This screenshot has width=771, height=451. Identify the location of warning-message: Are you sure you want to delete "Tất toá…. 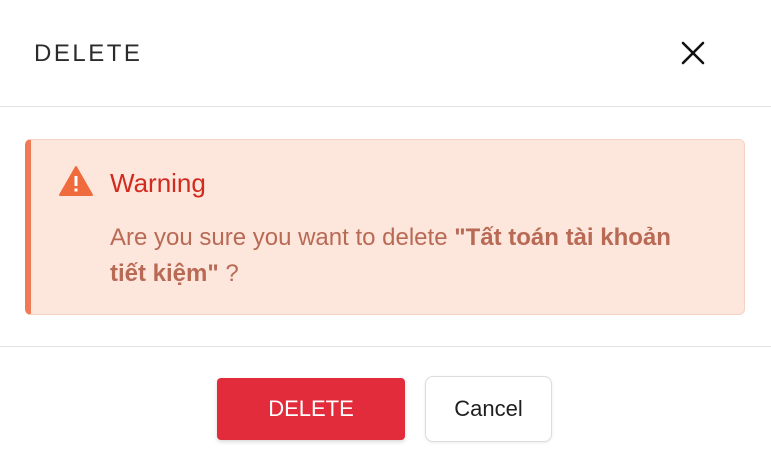
(410, 256).